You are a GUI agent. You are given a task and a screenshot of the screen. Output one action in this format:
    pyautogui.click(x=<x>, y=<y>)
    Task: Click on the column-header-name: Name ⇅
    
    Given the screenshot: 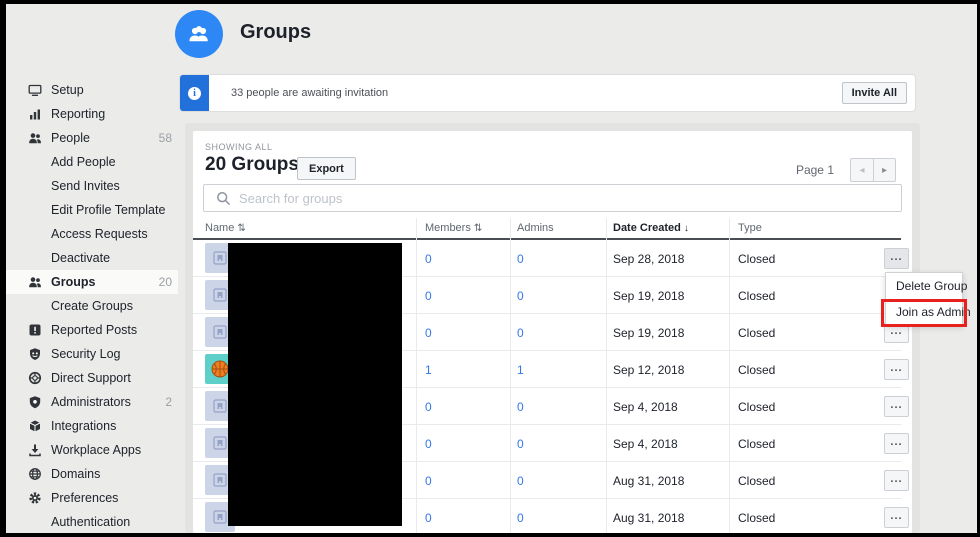 What is the action you would take?
    pyautogui.click(x=225, y=228)
    